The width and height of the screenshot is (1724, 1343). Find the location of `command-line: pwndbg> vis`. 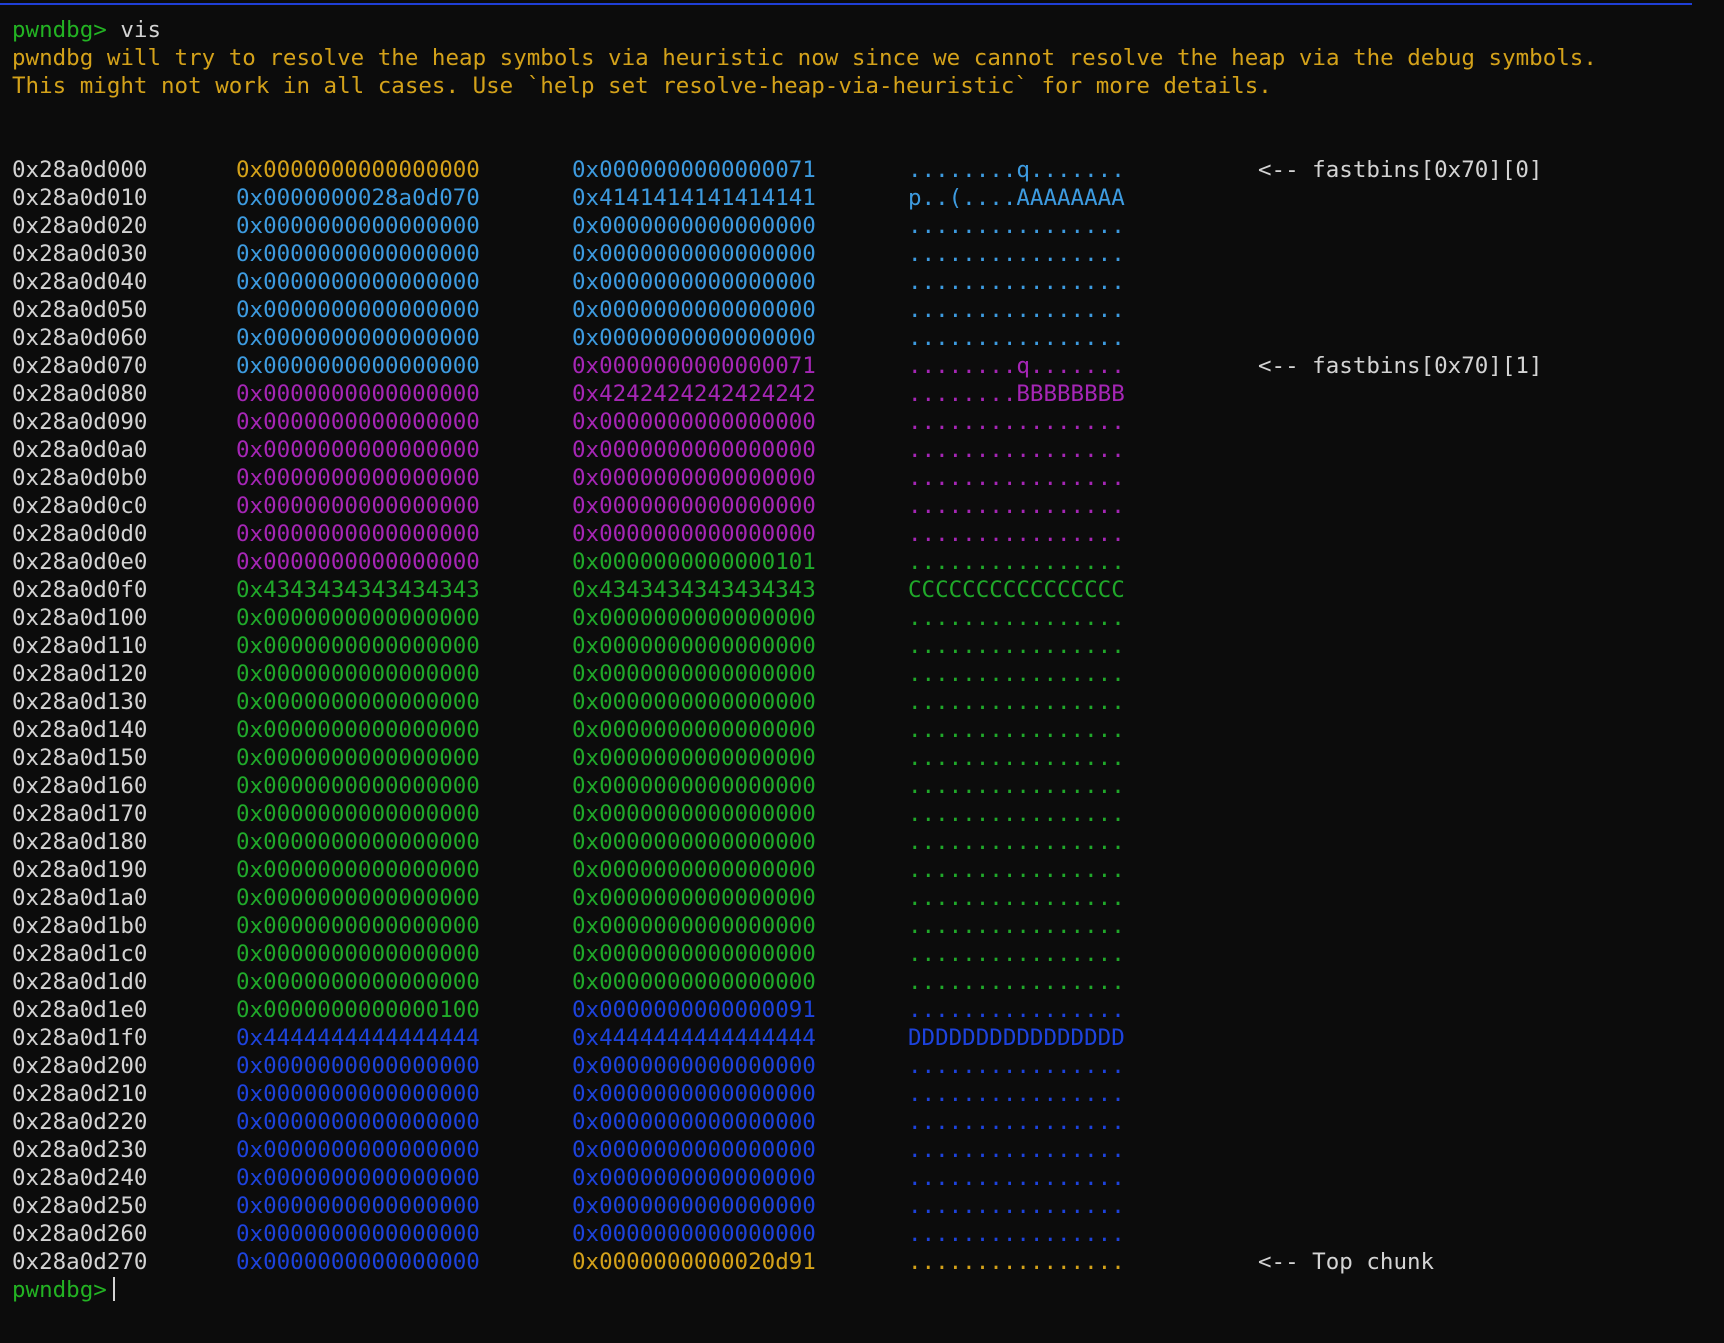

command-line: pwndbg> vis is located at coordinates (868, 30).